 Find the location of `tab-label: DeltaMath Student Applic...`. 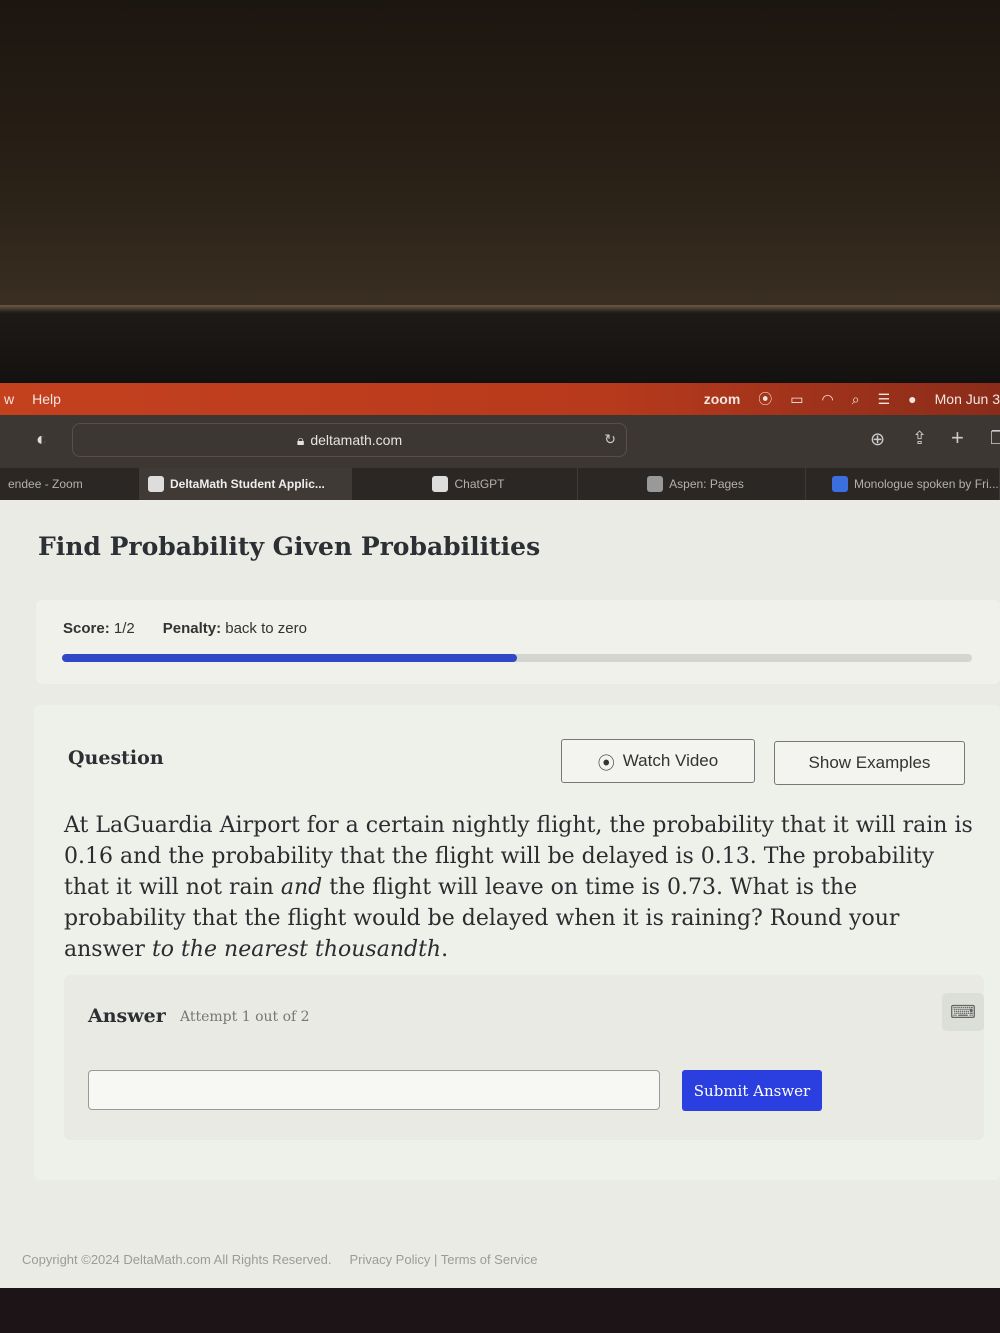

tab-label: DeltaMath Student Applic... is located at coordinates (247, 484).